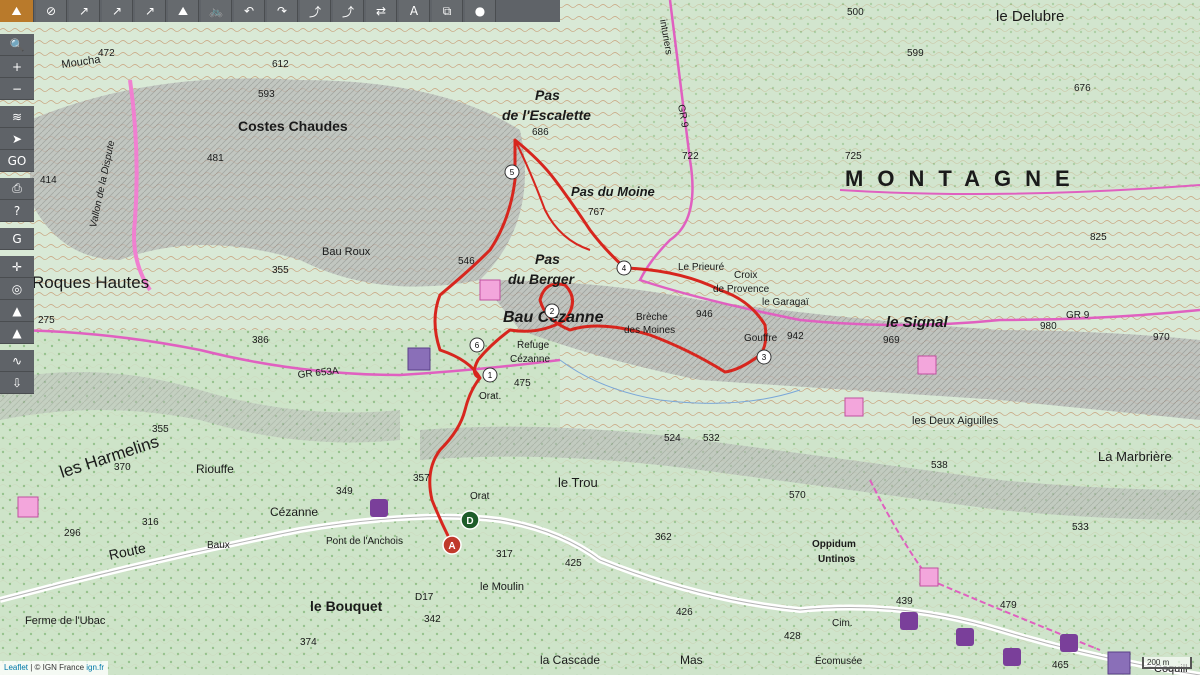 Image resolution: width=1200 pixels, height=675 pixels. I want to click on spot-height: 524, so click(672, 438).